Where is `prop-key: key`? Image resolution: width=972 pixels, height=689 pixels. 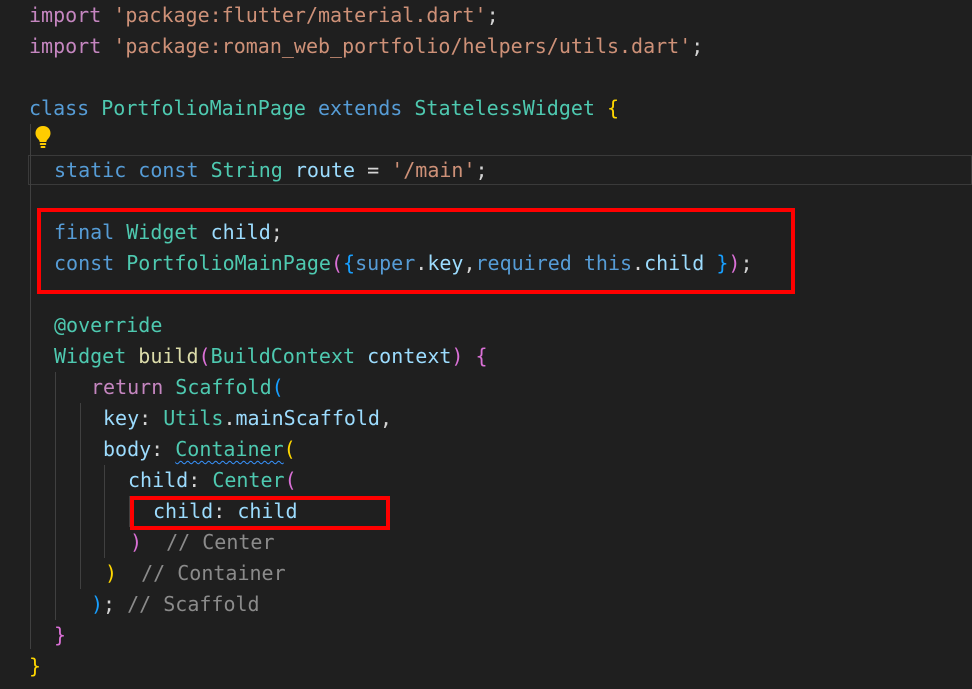 prop-key: key is located at coordinates (121, 418).